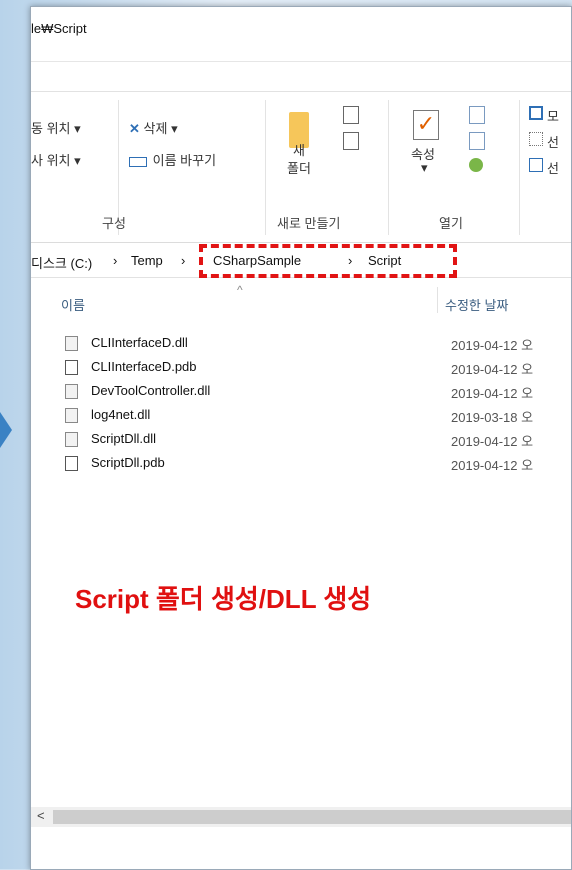  What do you see at coordinates (536, 139) in the screenshot?
I see `select-none-icon` at bounding box center [536, 139].